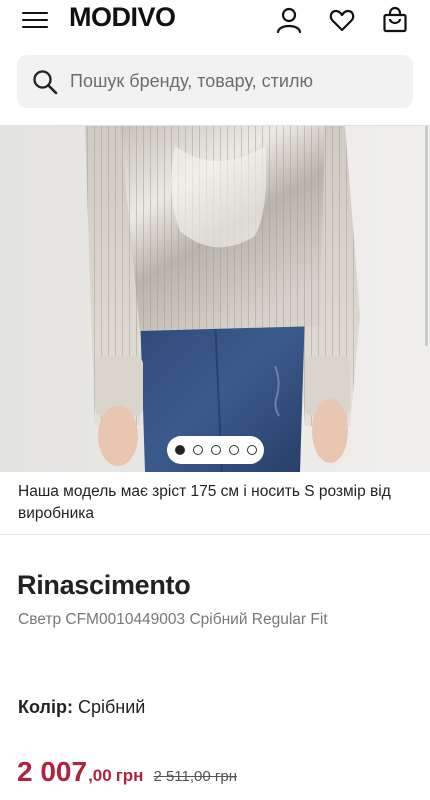 This screenshot has height=800, width=430. What do you see at coordinates (195, 776) in the screenshot?
I see `old-price: 2 511,00 грн` at bounding box center [195, 776].